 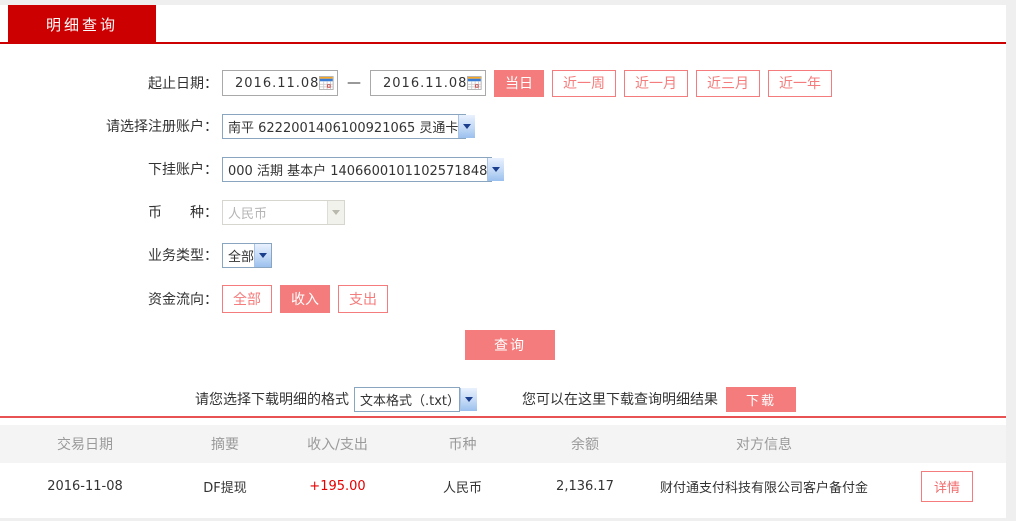 I want to click on range-button-last-month: 近一月, so click(x=656, y=83).